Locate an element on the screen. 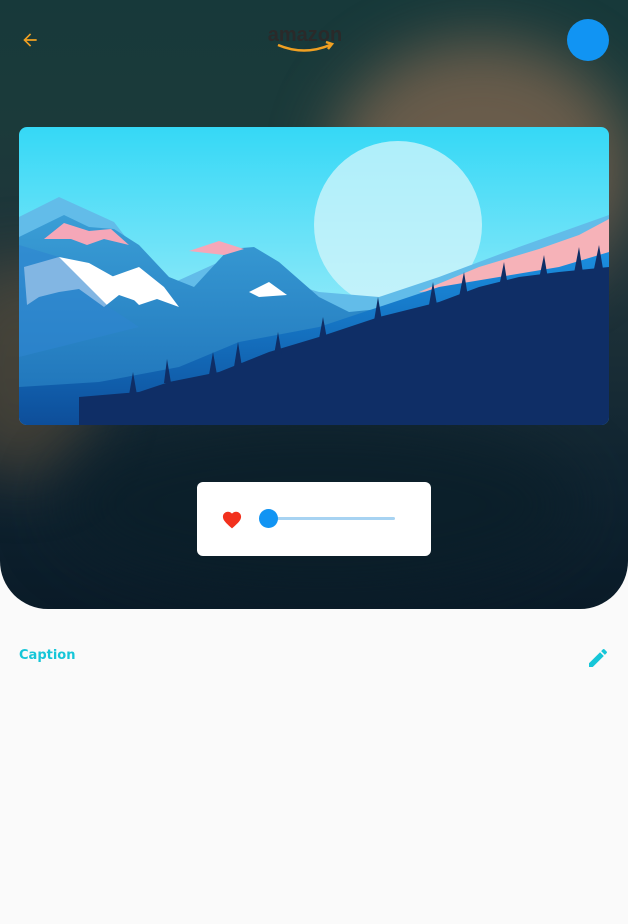 The height and width of the screenshot is (924, 628). like-button is located at coordinates (232, 519).